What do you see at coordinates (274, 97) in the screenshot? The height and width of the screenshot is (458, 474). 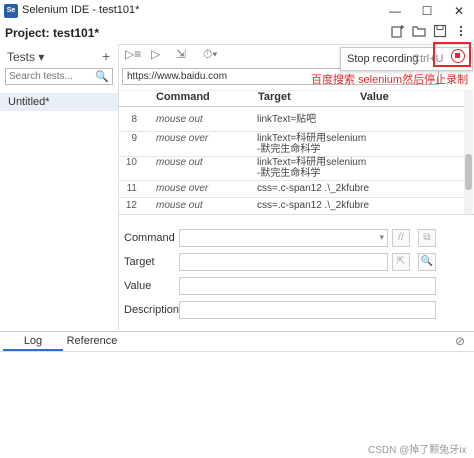 I see `column-header-target: Target` at bounding box center [274, 97].